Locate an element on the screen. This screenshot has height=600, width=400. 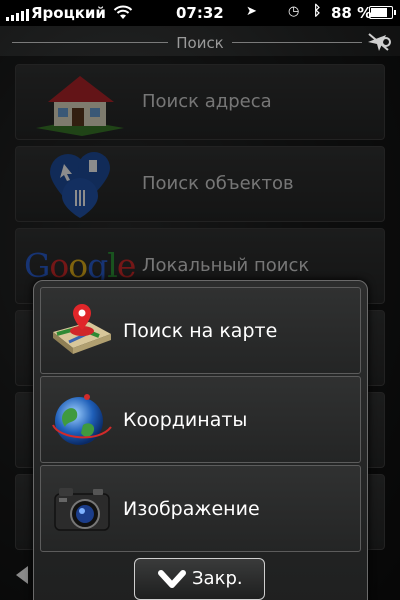
header-divider-right is located at coordinates (297, 42).